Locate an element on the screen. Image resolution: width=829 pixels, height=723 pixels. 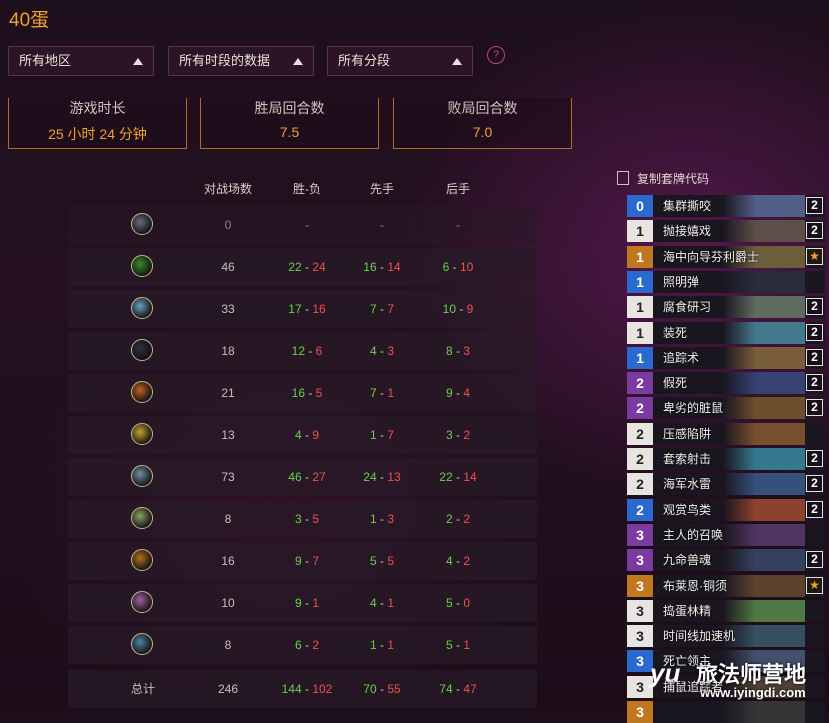
win-loss: 3 - 5 is located at coordinates (307, 519).